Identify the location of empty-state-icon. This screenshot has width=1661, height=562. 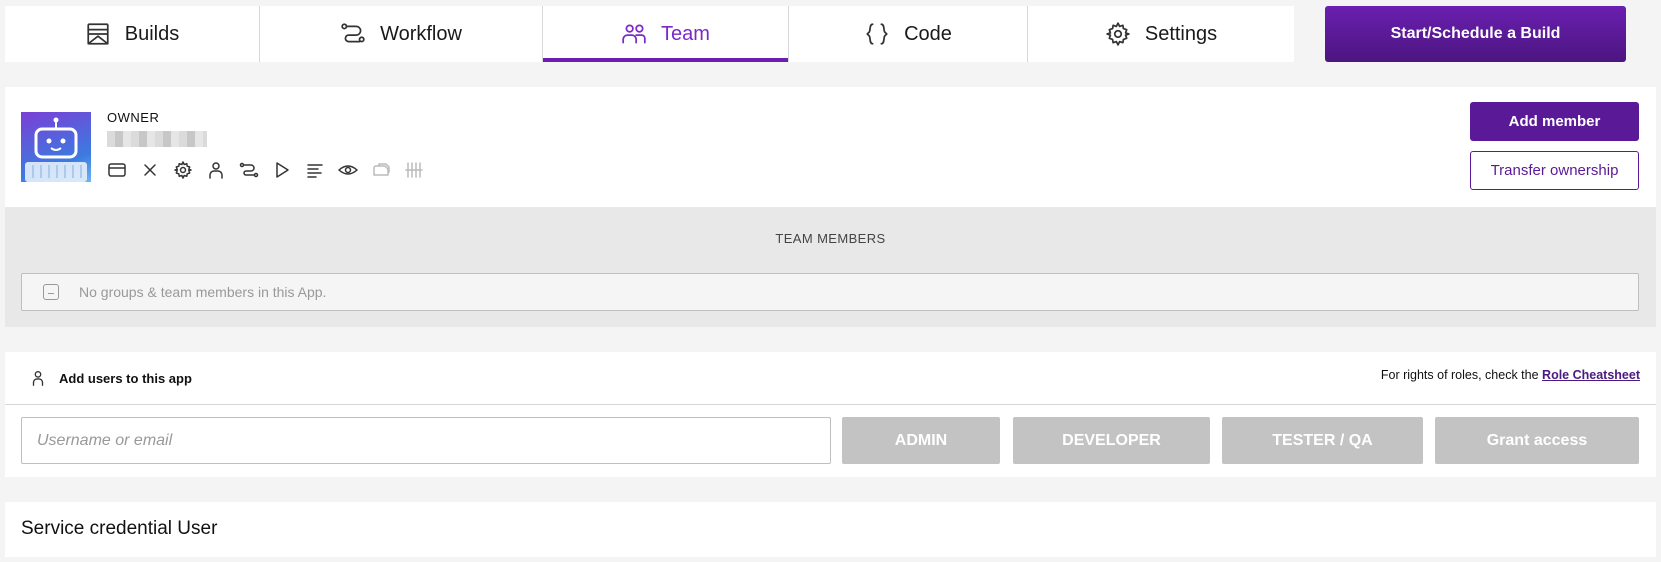
(51, 292).